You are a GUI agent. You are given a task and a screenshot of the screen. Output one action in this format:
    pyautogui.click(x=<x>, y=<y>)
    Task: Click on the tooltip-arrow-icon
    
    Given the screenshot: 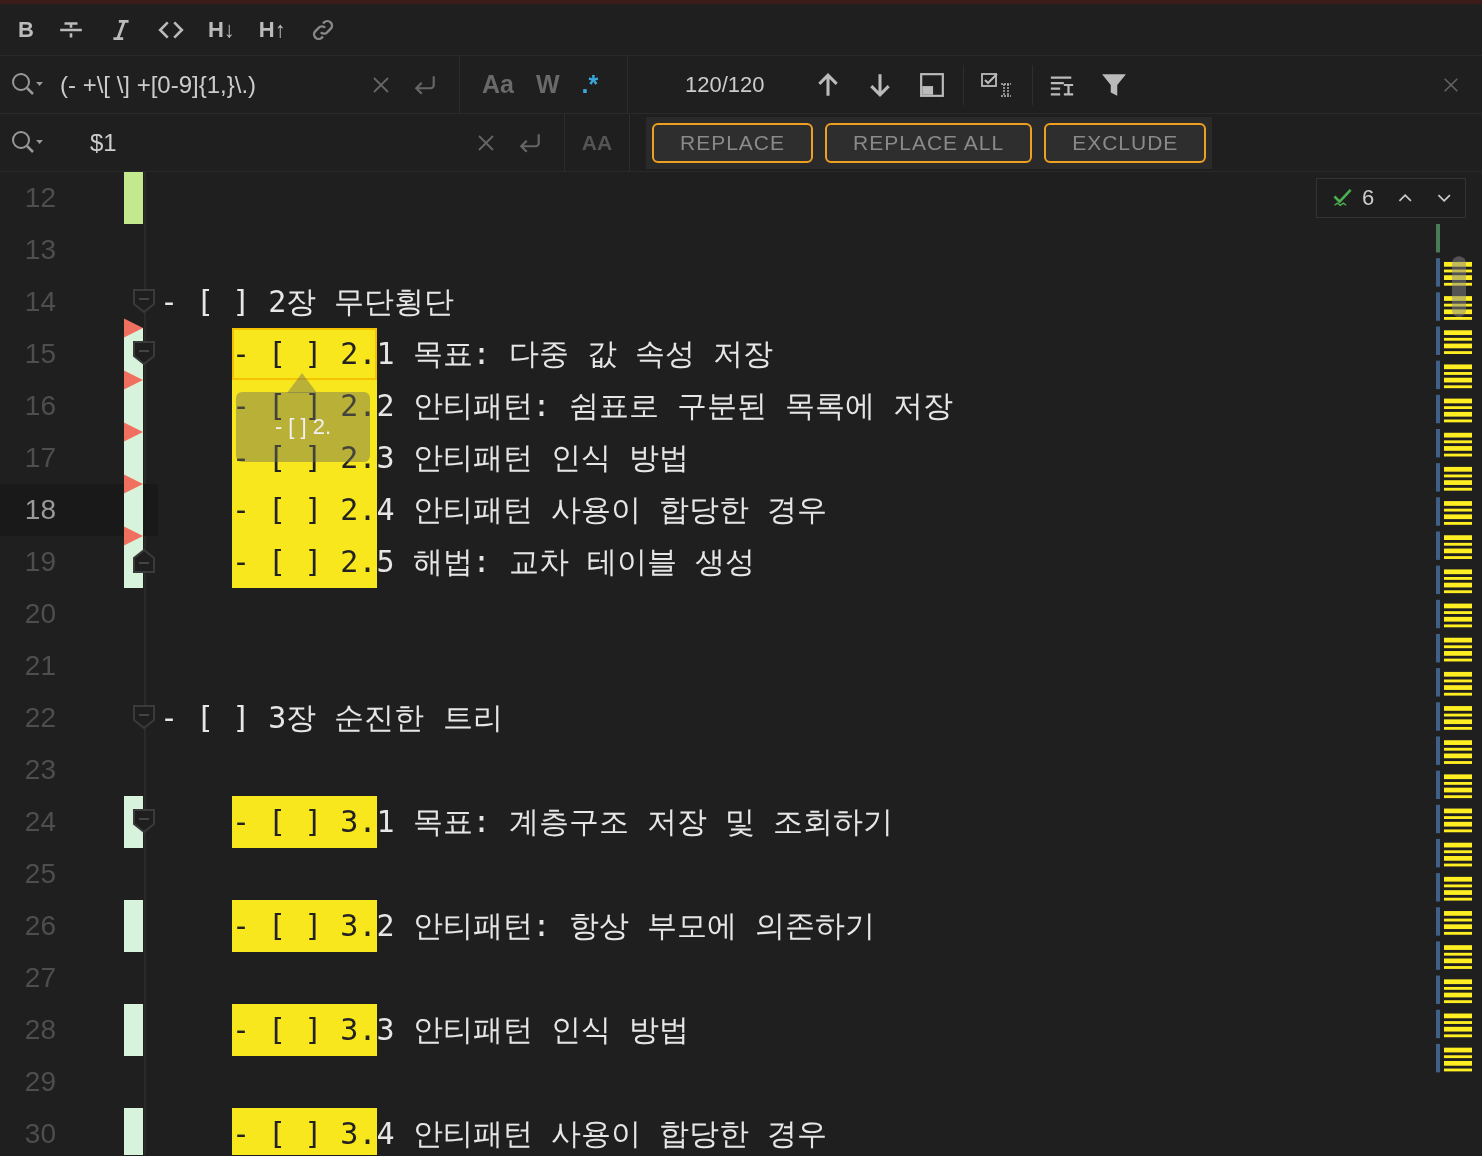 What is the action you would take?
    pyautogui.click(x=302, y=383)
    